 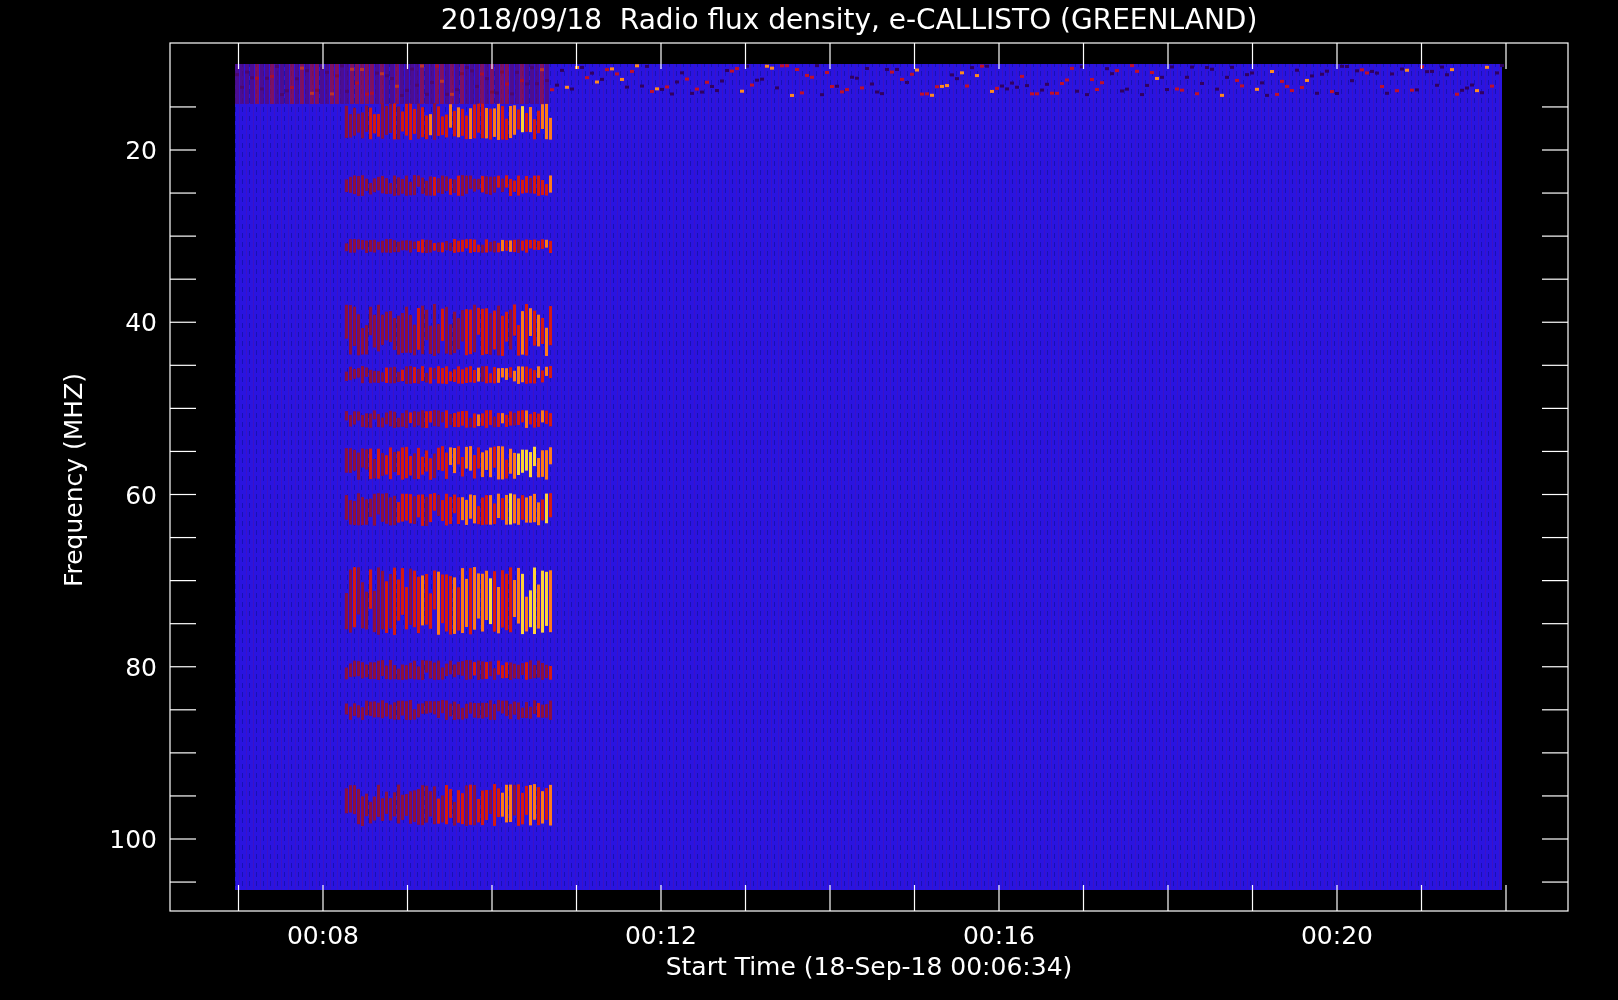 I want to click on x-tick-label: 00:08, so click(x=323, y=935).